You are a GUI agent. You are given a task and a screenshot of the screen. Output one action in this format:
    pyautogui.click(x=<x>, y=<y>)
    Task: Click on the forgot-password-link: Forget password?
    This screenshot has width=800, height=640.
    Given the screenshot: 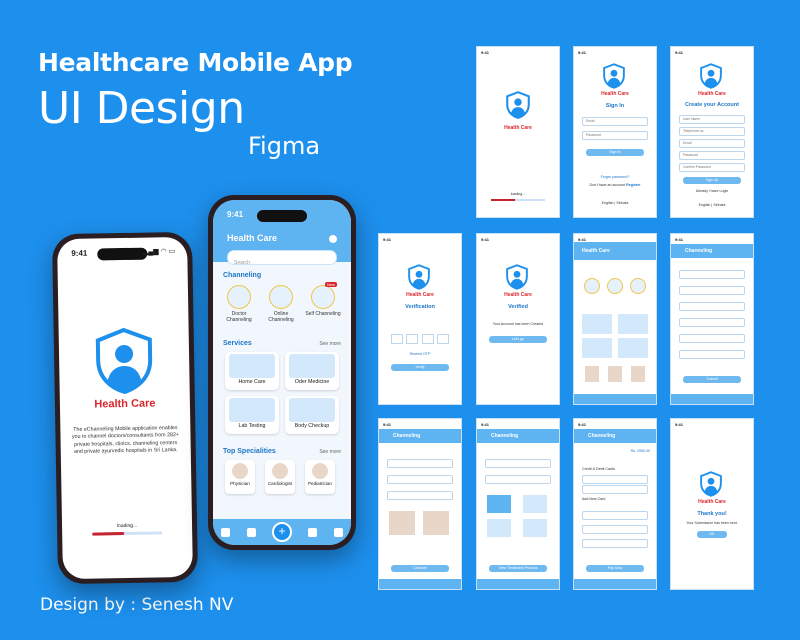 What is the action you would take?
    pyautogui.click(x=615, y=177)
    